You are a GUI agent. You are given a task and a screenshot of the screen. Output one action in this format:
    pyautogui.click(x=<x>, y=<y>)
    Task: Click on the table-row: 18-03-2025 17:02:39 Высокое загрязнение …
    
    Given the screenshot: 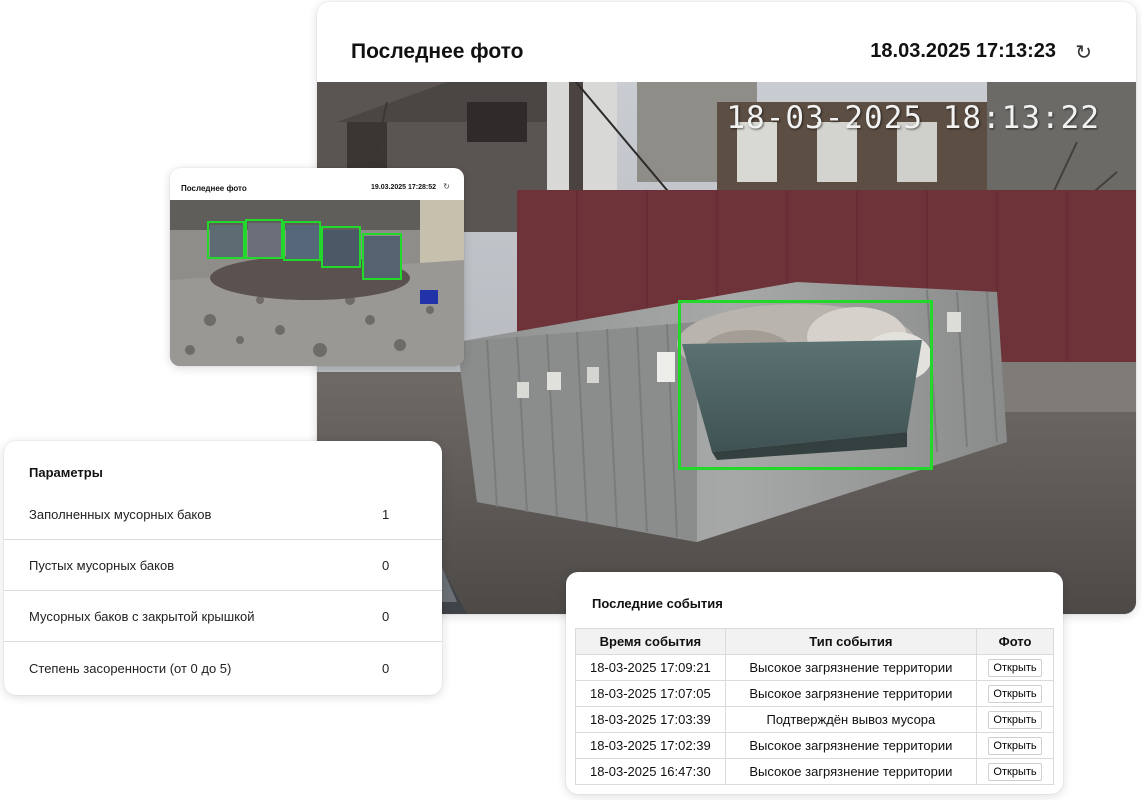 What is the action you would take?
    pyautogui.click(x=814, y=745)
    